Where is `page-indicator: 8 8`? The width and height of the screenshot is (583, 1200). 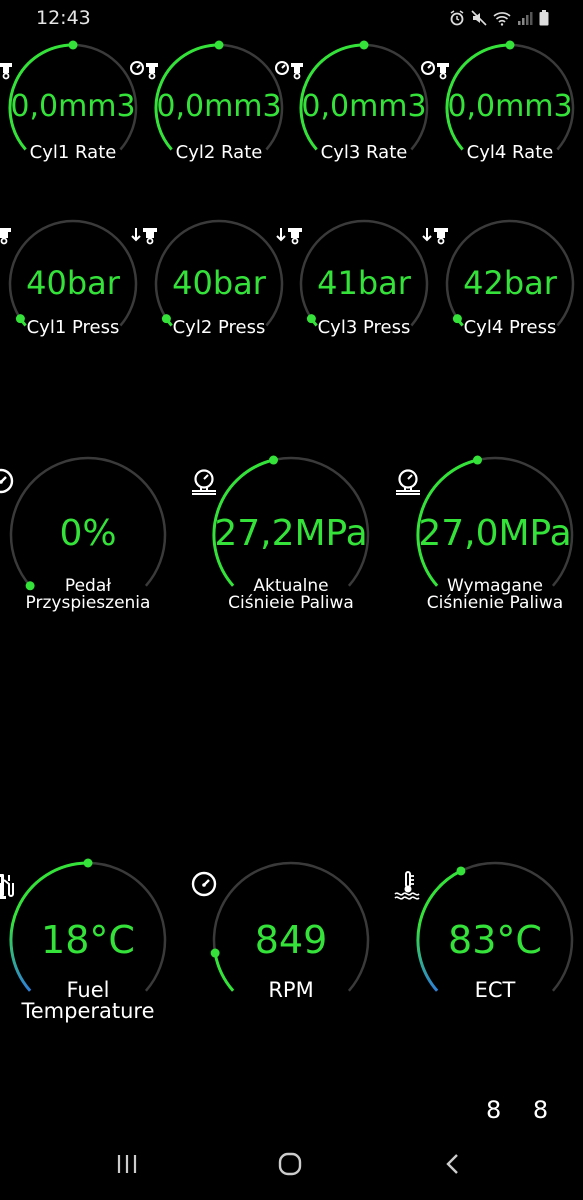 page-indicator: 8 8 is located at coordinates (523, 1110).